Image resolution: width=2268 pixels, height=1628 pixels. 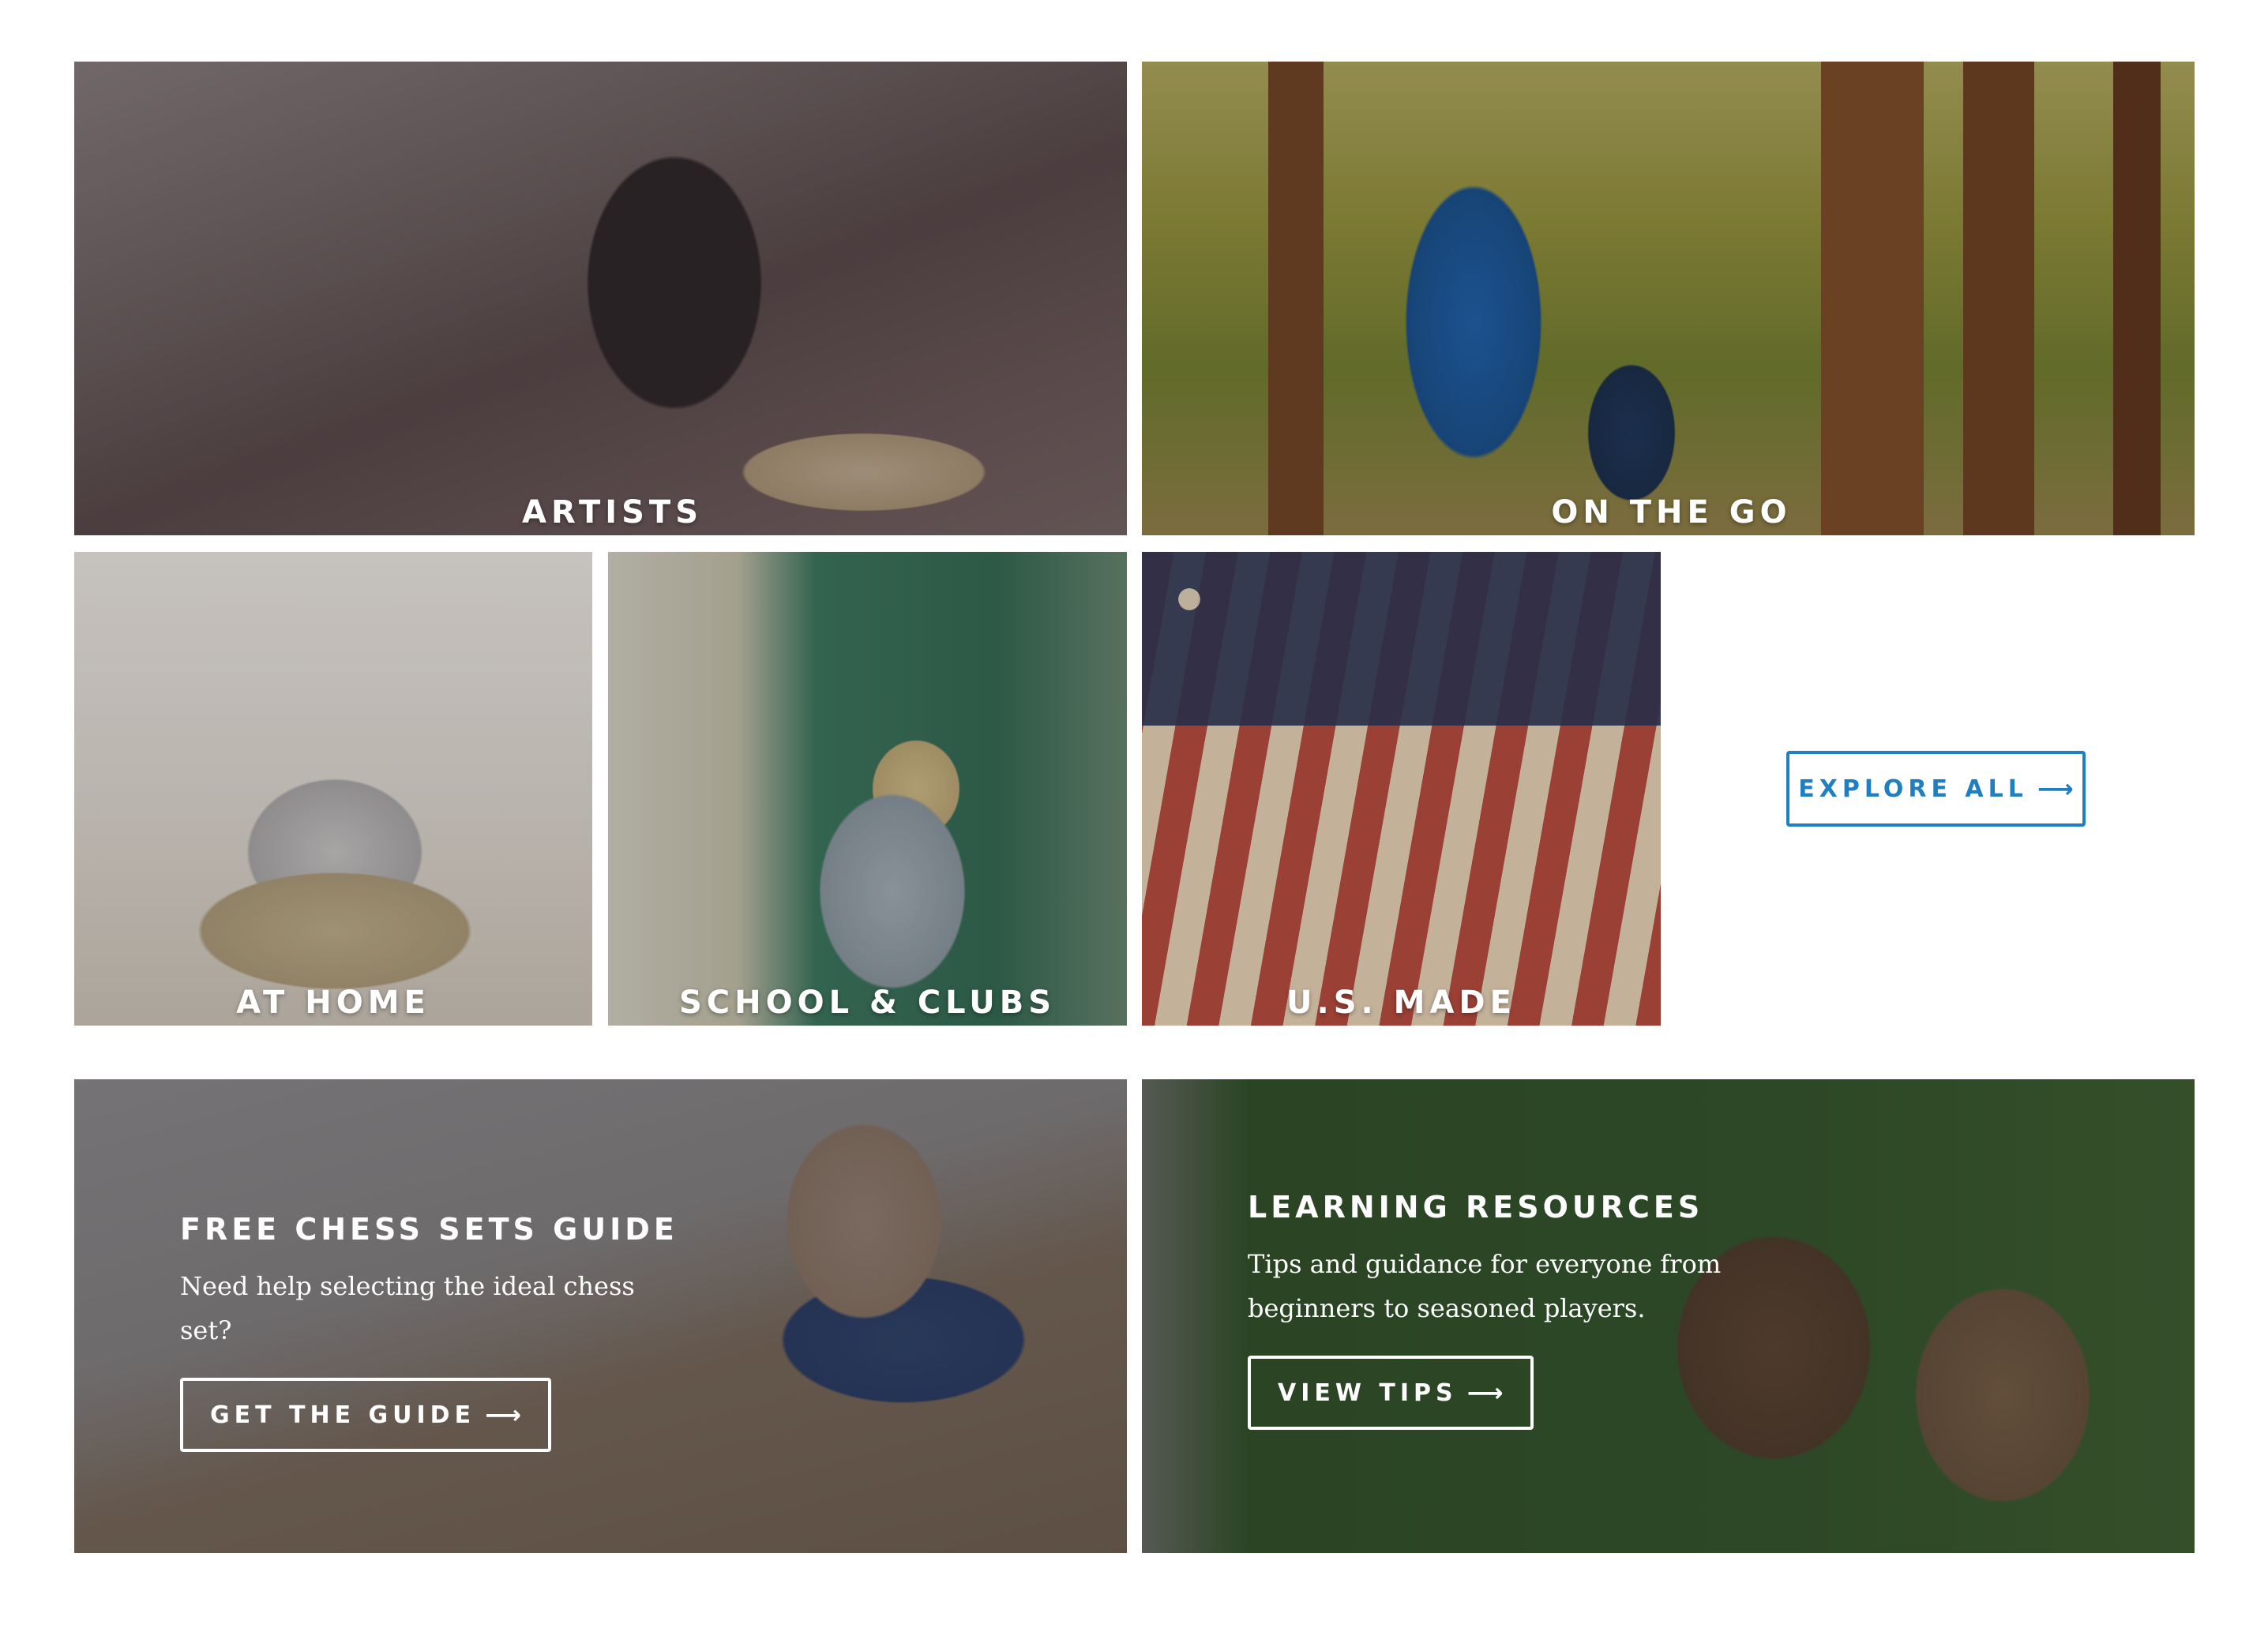 I want to click on category-tile-on-the-go: ON THE GO, so click(x=1668, y=298).